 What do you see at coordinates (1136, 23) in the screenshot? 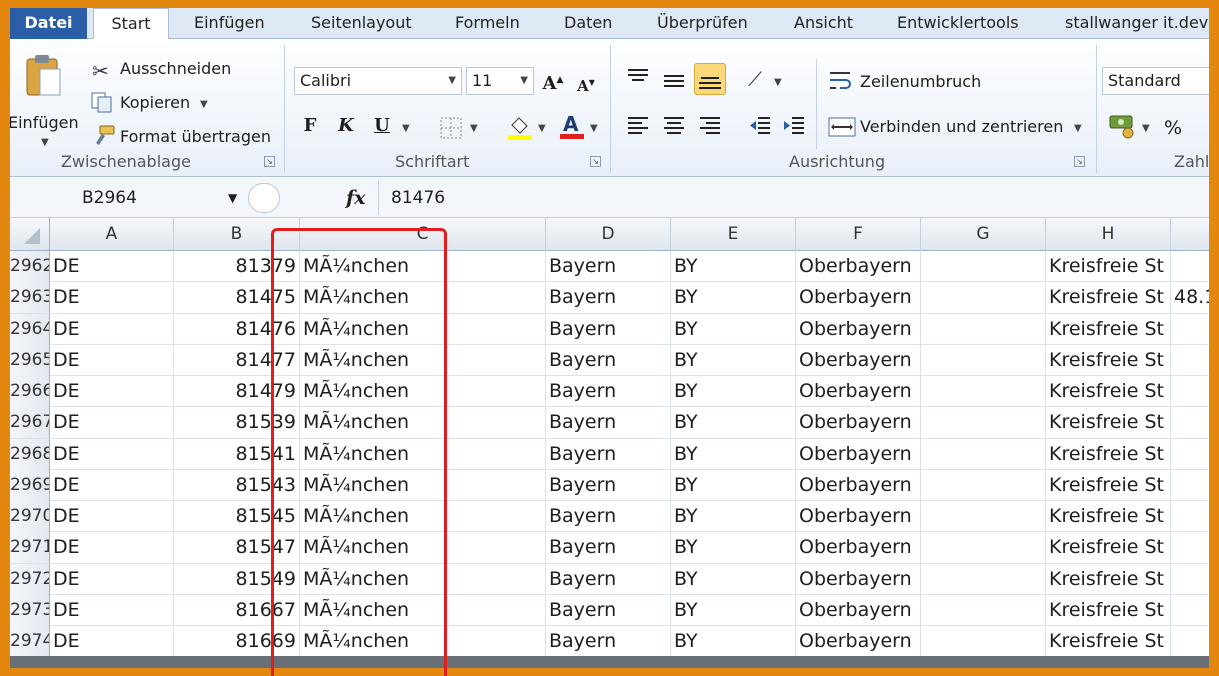
I see `tab-account: stallwanger it.dev` at bounding box center [1136, 23].